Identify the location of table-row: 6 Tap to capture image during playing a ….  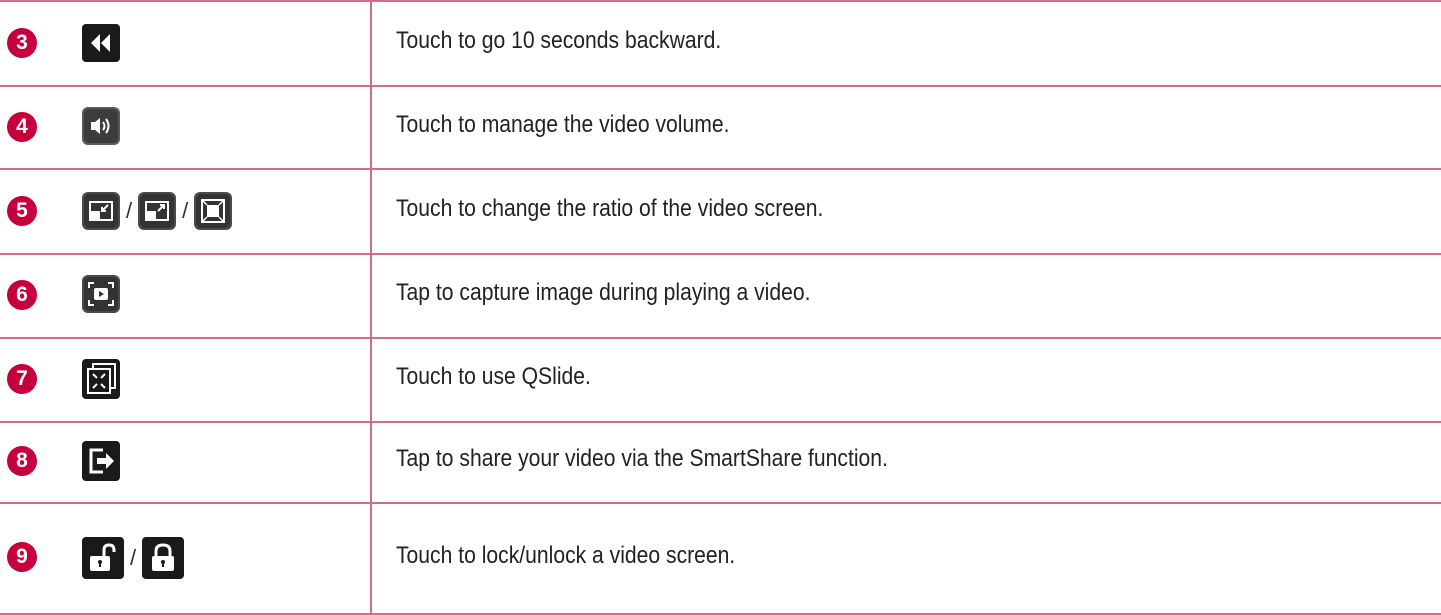
(720, 295).